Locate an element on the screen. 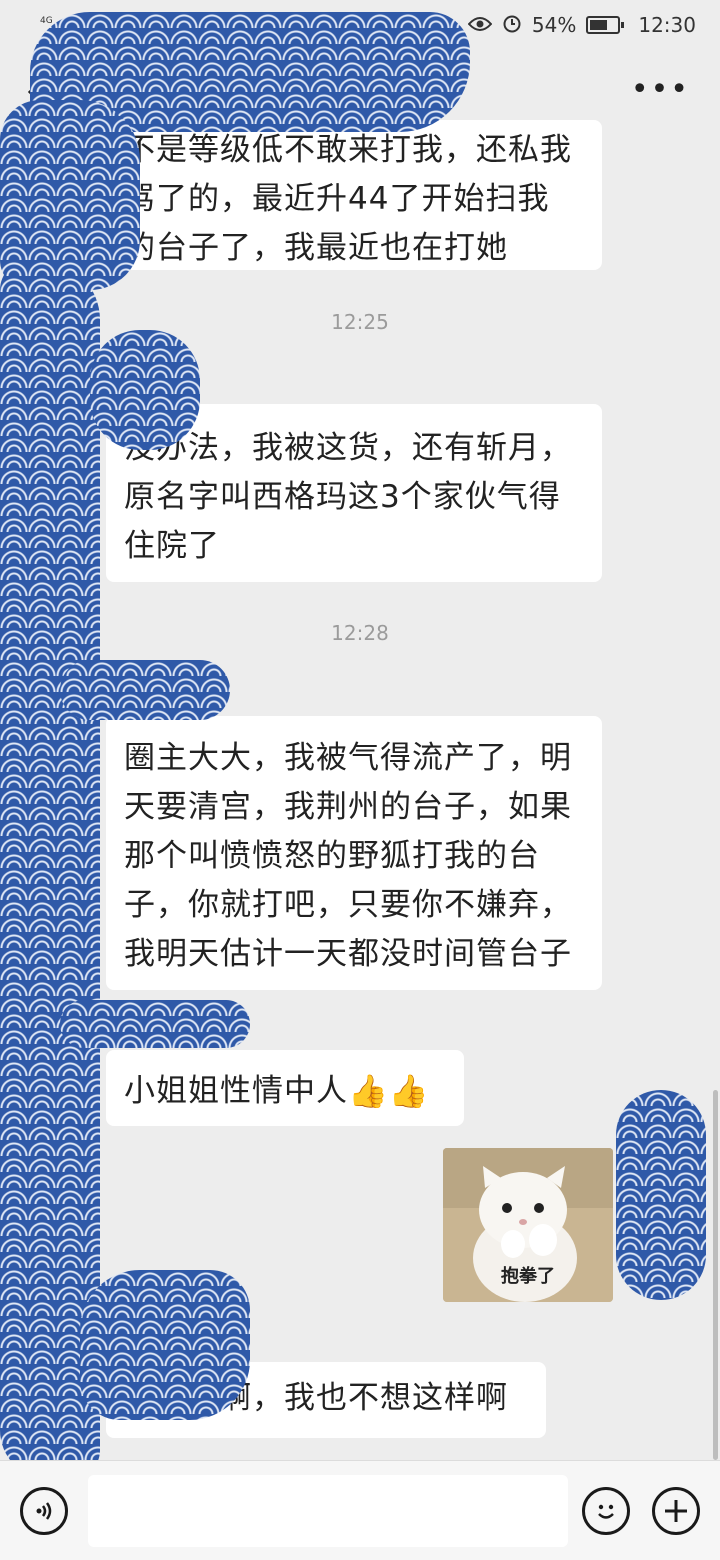 The image size is (720, 1560). voice-icon is located at coordinates (44, 1511).